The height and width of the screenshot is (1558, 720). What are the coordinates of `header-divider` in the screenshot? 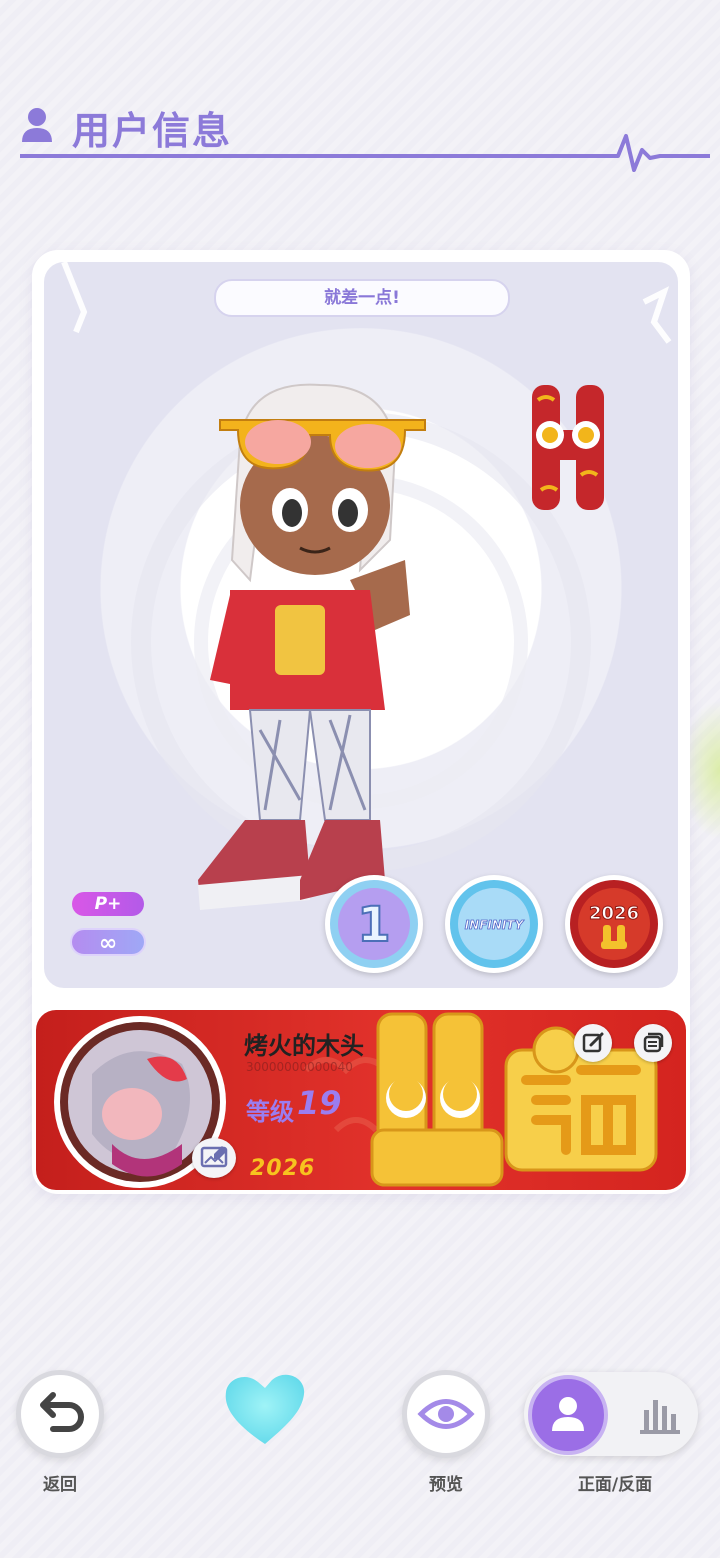 It's located at (365, 153).